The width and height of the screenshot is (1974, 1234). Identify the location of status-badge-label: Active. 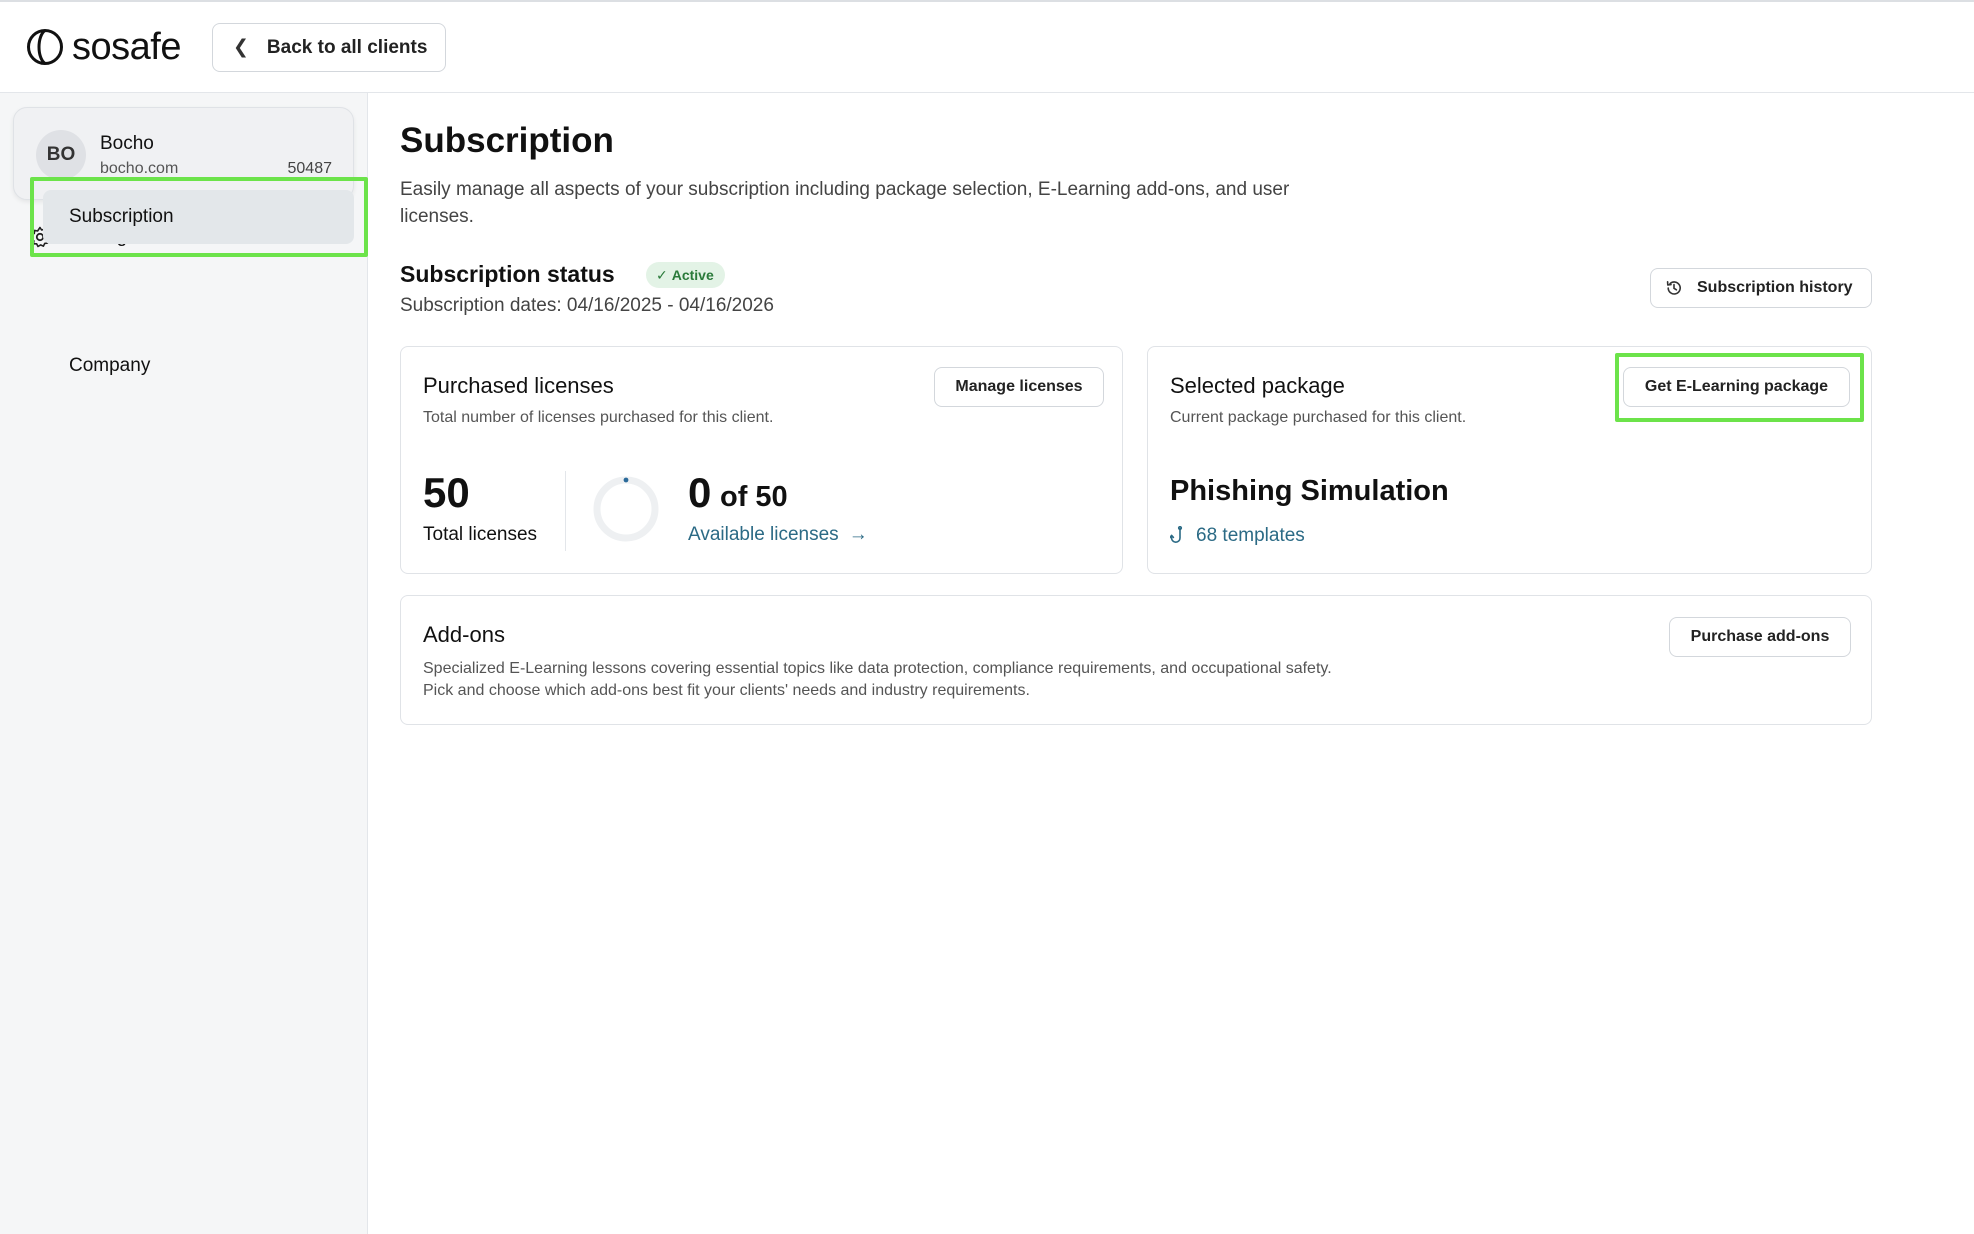
(692, 275).